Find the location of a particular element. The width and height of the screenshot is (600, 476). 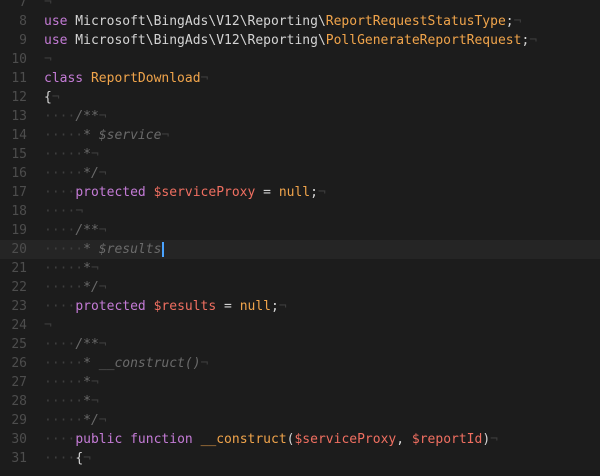

code-line: 7 ¬ is located at coordinates (300, 6).